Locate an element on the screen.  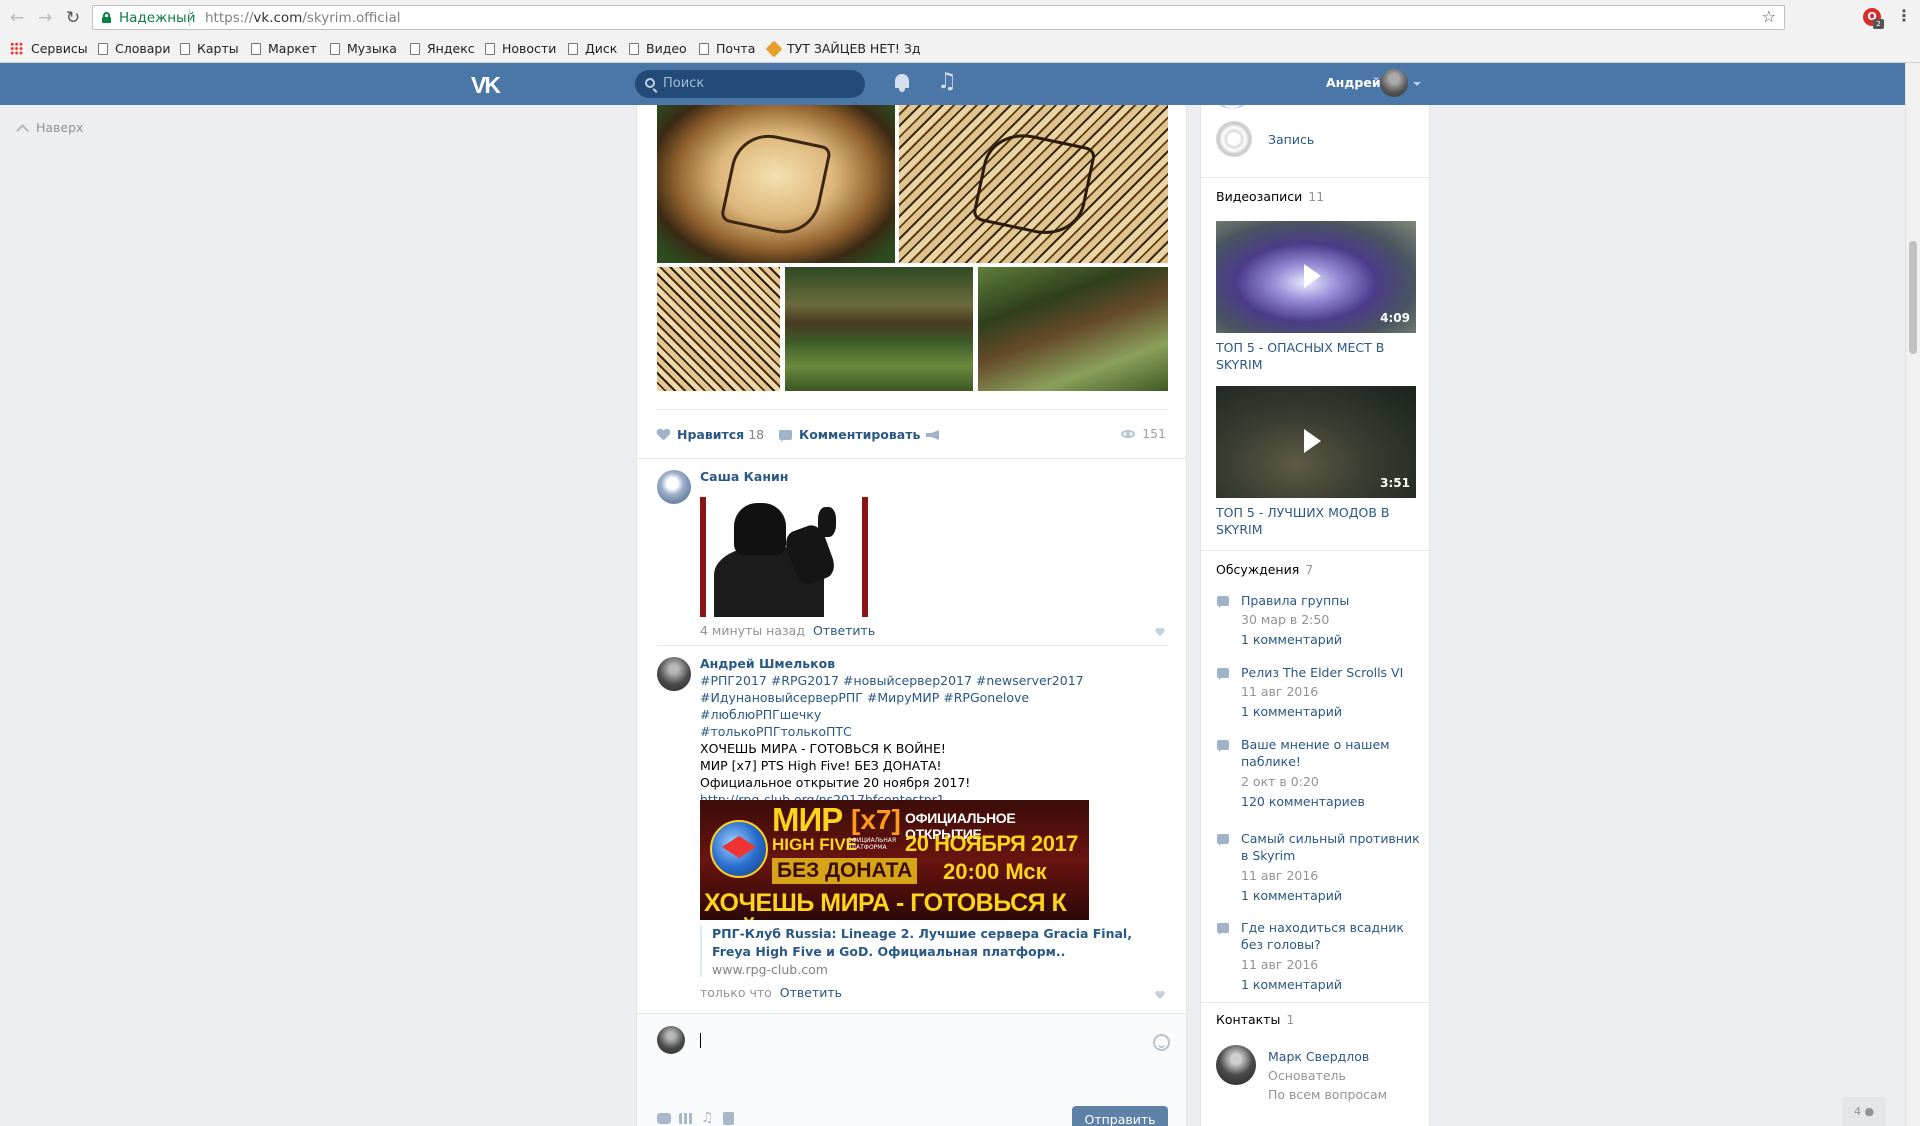
video-title: ТОП 5 - ОПАСНЫХ МЕСТ В SKYRIM is located at coordinates (1316, 356).